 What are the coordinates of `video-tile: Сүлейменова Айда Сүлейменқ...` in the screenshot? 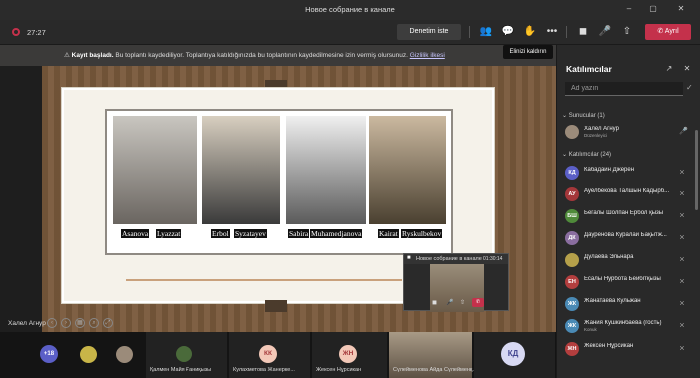 It's located at (433, 355).